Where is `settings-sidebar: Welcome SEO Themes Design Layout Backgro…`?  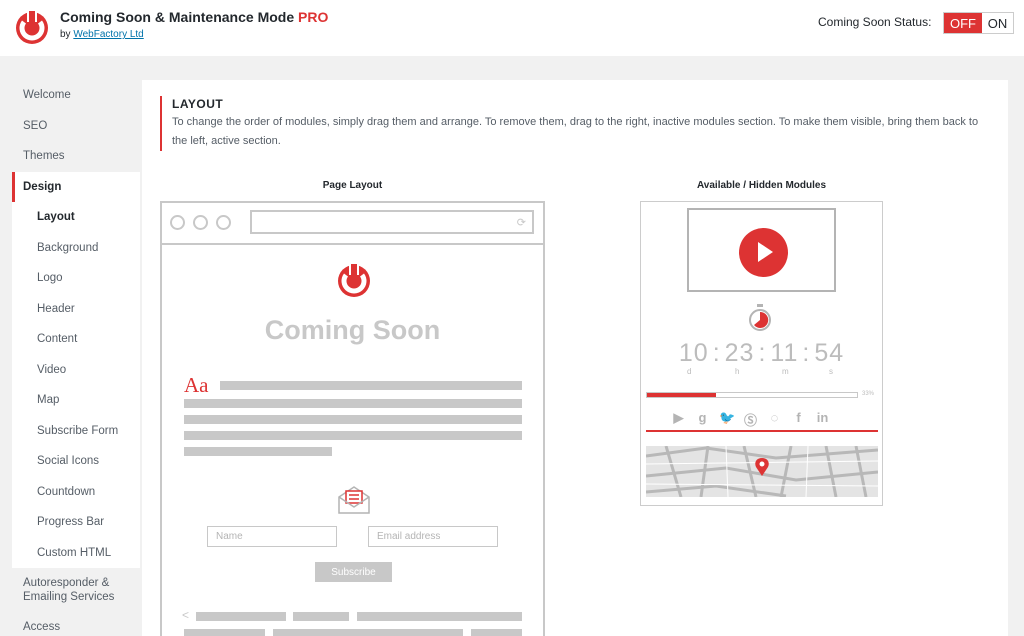
settings-sidebar: Welcome SEO Themes Design Layout Backgro… is located at coordinates (76, 358).